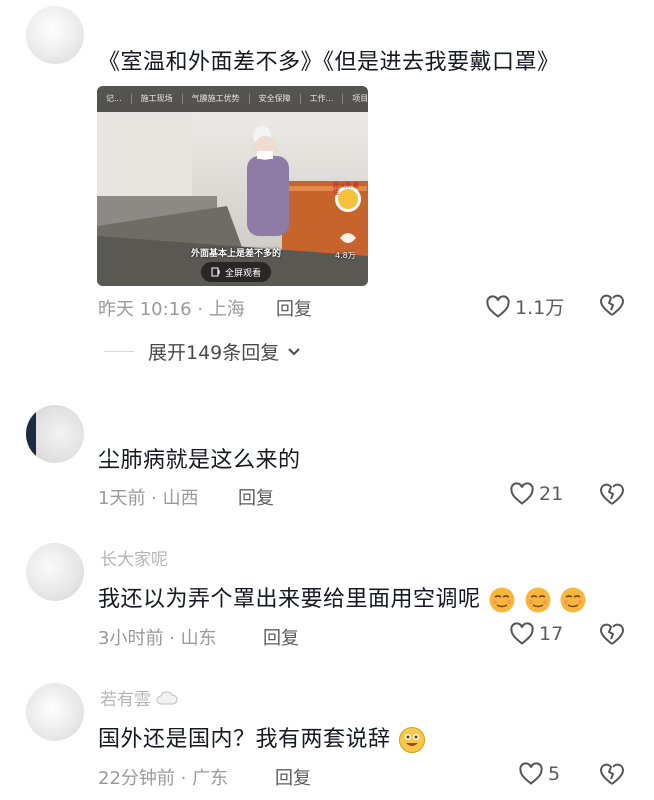 Image resolution: width=654 pixels, height=800 pixels. What do you see at coordinates (215, 272) in the screenshot?
I see `fullscreen-icon` at bounding box center [215, 272].